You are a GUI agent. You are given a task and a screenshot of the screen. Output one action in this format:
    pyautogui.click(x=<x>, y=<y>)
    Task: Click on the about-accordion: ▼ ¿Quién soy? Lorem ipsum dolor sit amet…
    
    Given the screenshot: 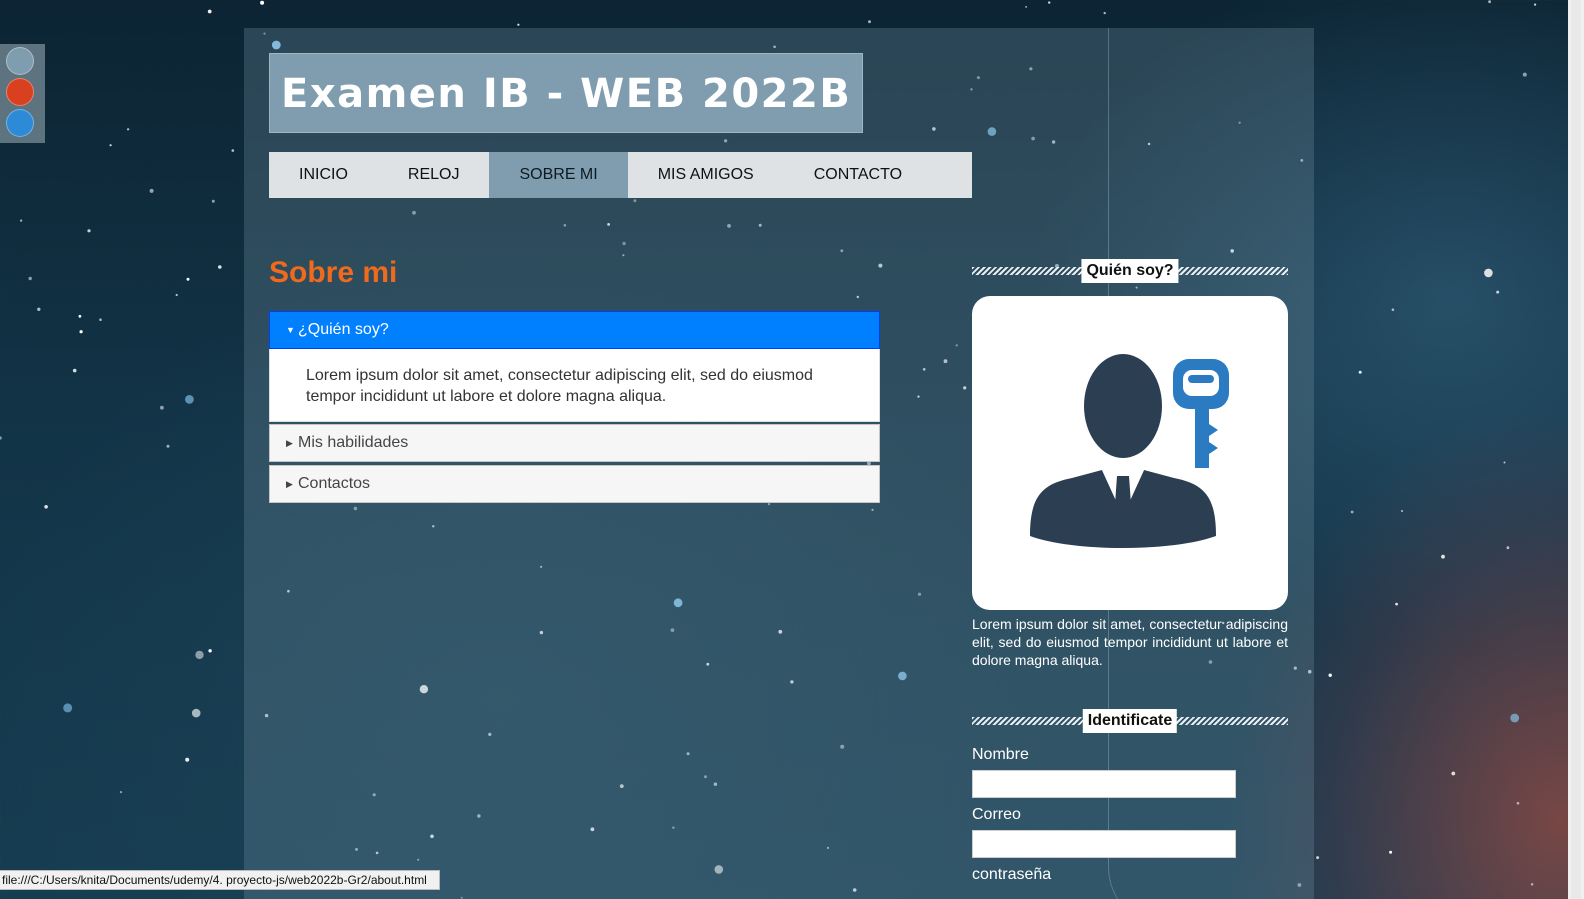 What is the action you would take?
    pyautogui.click(x=574, y=408)
    